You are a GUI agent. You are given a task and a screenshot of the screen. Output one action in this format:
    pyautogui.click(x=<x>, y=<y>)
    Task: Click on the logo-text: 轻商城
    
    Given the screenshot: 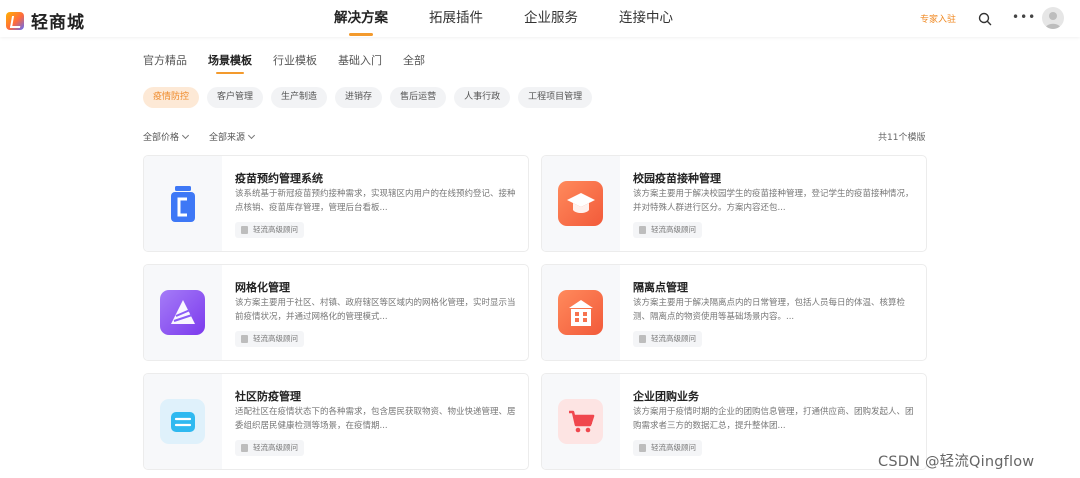 What is the action you would take?
    pyautogui.click(x=58, y=23)
    